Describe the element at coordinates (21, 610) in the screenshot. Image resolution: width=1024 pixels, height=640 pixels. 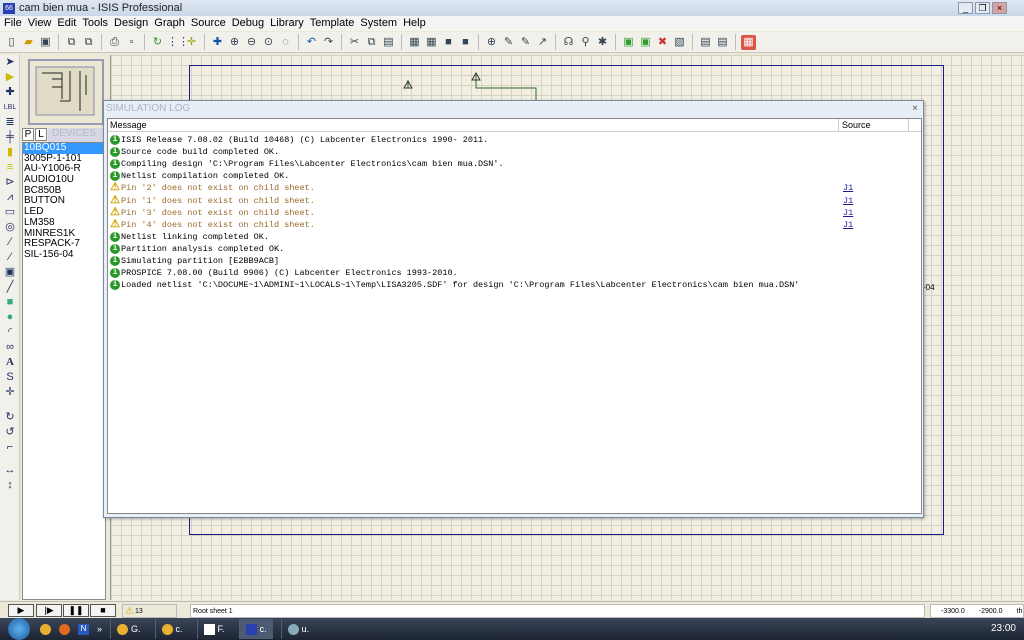
I see `play-button: ▶` at that location.